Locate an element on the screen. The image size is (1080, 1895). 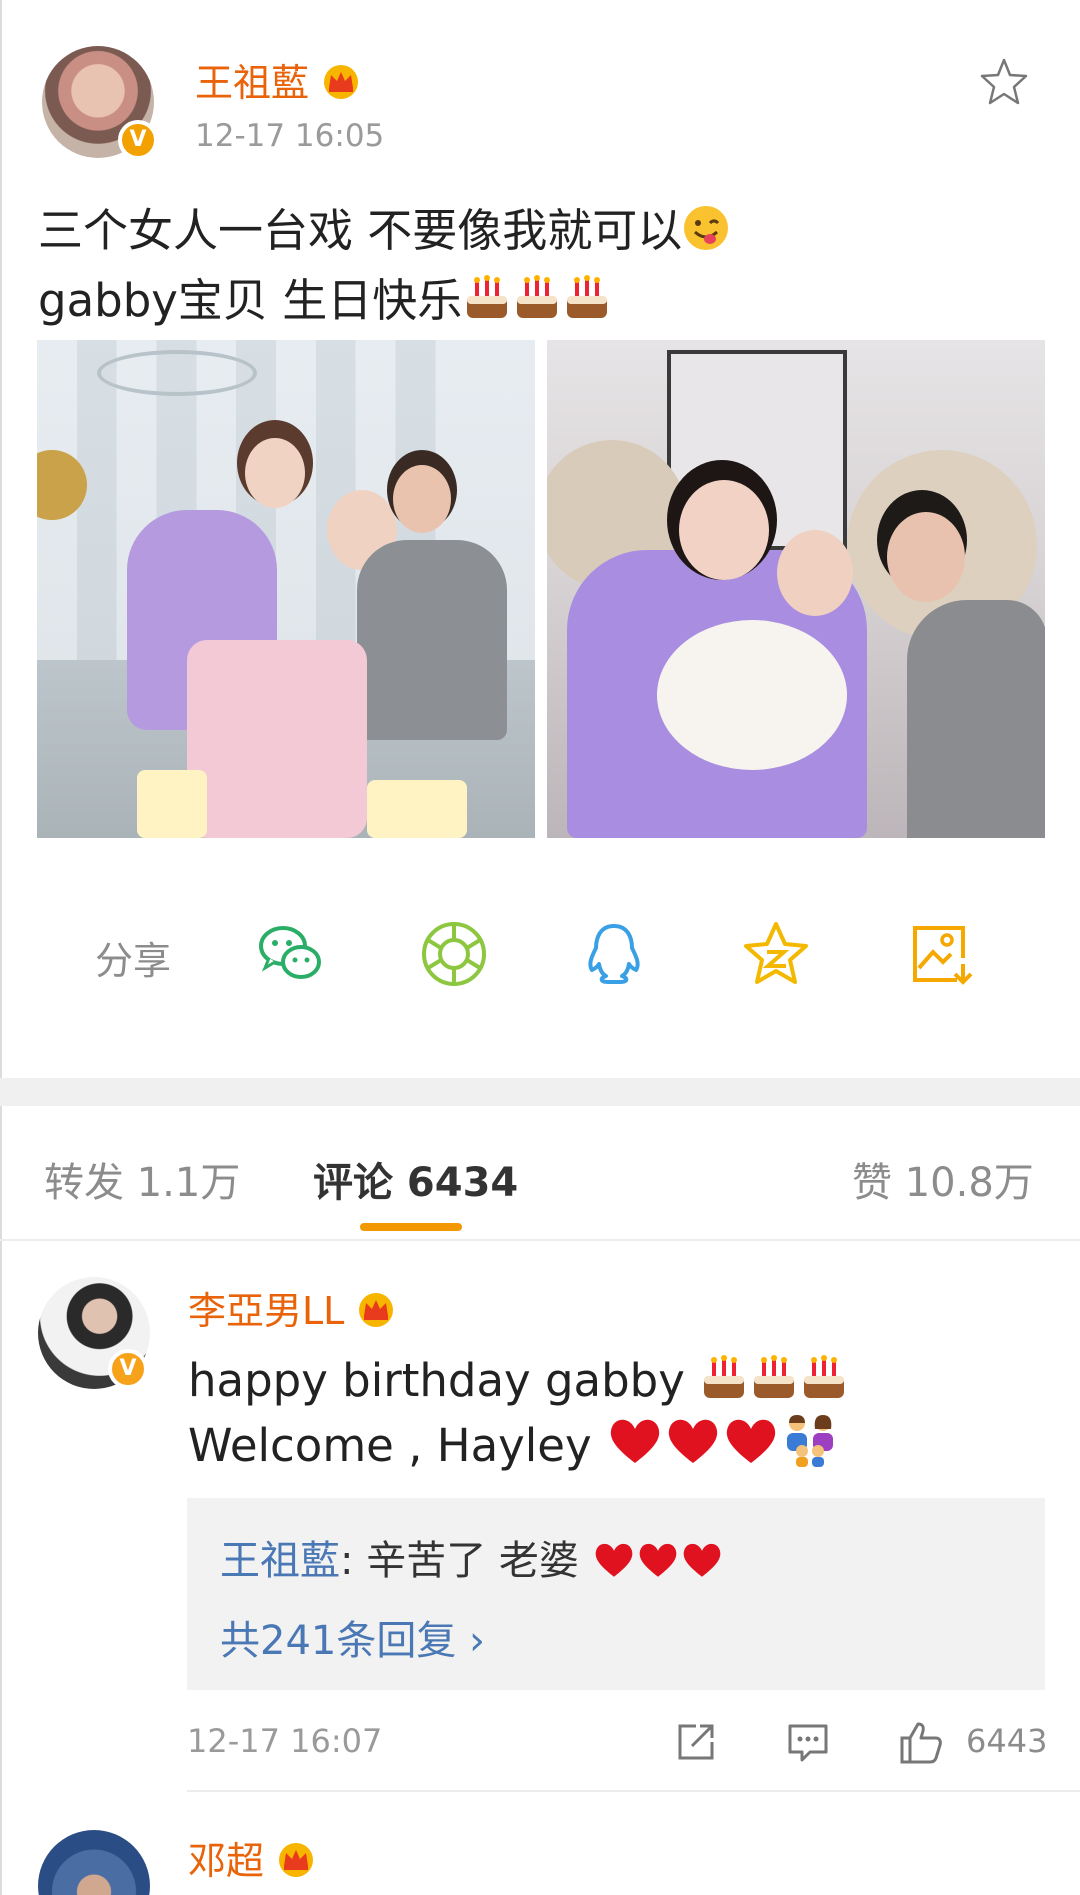
post-body: 三个女人一台戏 不要像我就可以 gabby宝贝 生日快乐 is located at coordinates (538, 266).